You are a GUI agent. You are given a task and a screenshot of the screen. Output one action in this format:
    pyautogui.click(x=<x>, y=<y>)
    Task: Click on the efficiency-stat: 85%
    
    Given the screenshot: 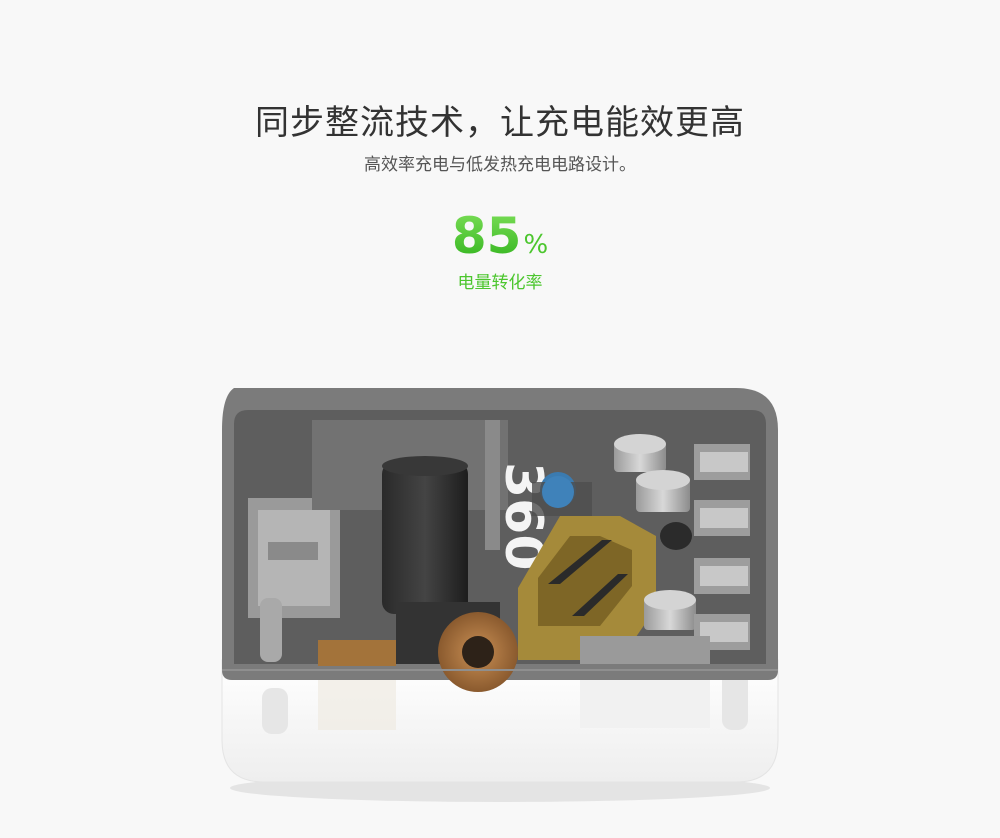 What is the action you would take?
    pyautogui.click(x=500, y=236)
    